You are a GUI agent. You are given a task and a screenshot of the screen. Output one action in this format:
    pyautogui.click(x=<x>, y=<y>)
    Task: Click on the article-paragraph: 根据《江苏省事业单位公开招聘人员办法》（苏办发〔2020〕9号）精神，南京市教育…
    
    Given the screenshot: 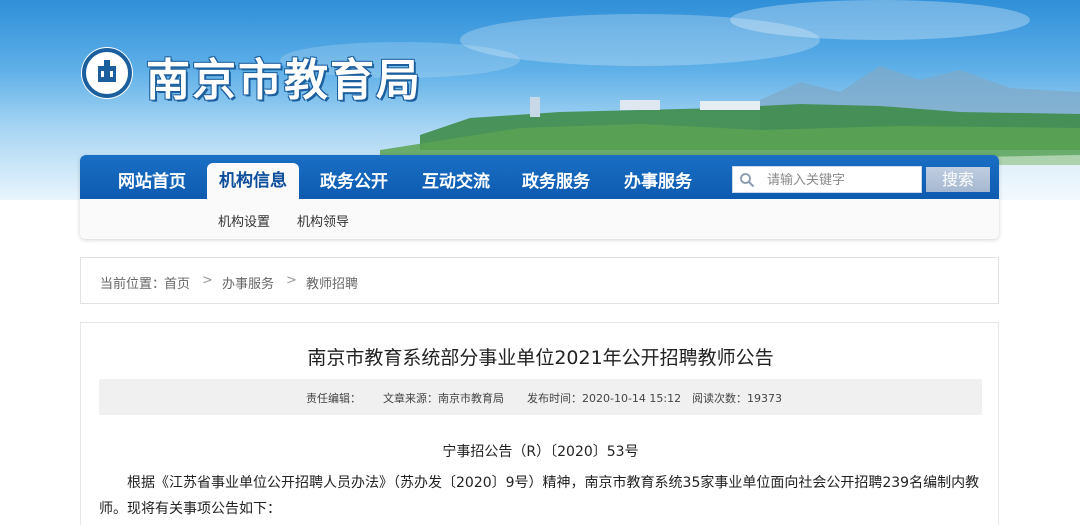 What is the action you would take?
    pyautogui.click(x=539, y=496)
    